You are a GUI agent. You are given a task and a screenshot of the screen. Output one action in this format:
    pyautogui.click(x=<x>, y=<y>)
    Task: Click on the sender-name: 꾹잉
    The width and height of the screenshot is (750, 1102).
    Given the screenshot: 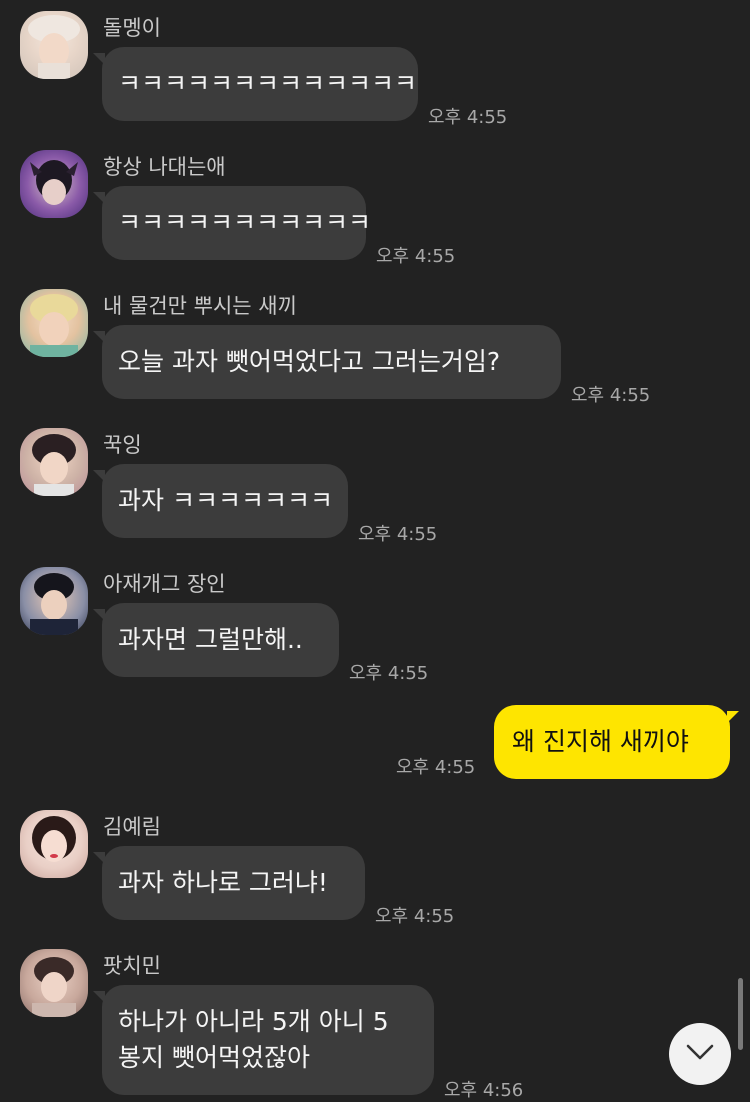 What is the action you would take?
    pyautogui.click(x=122, y=445)
    